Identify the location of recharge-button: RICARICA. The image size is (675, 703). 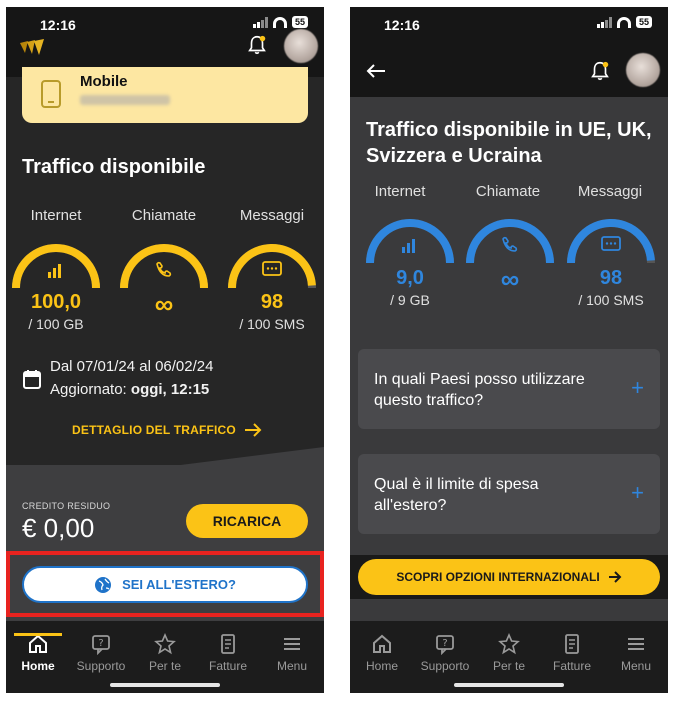
(247, 521).